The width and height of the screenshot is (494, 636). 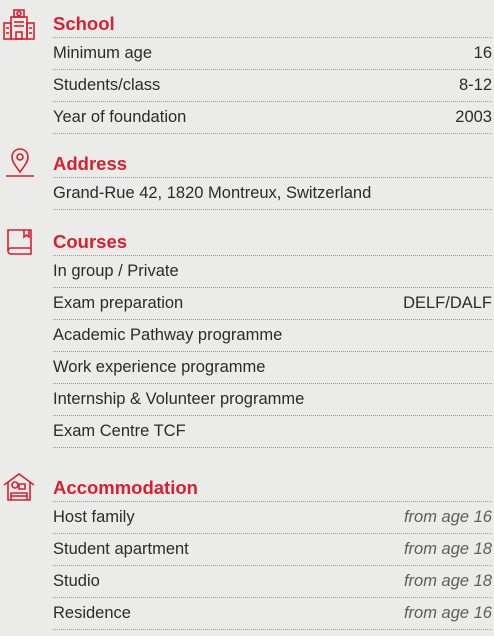 I want to click on course-label: Internship & Volunteer programme, so click(x=179, y=399).